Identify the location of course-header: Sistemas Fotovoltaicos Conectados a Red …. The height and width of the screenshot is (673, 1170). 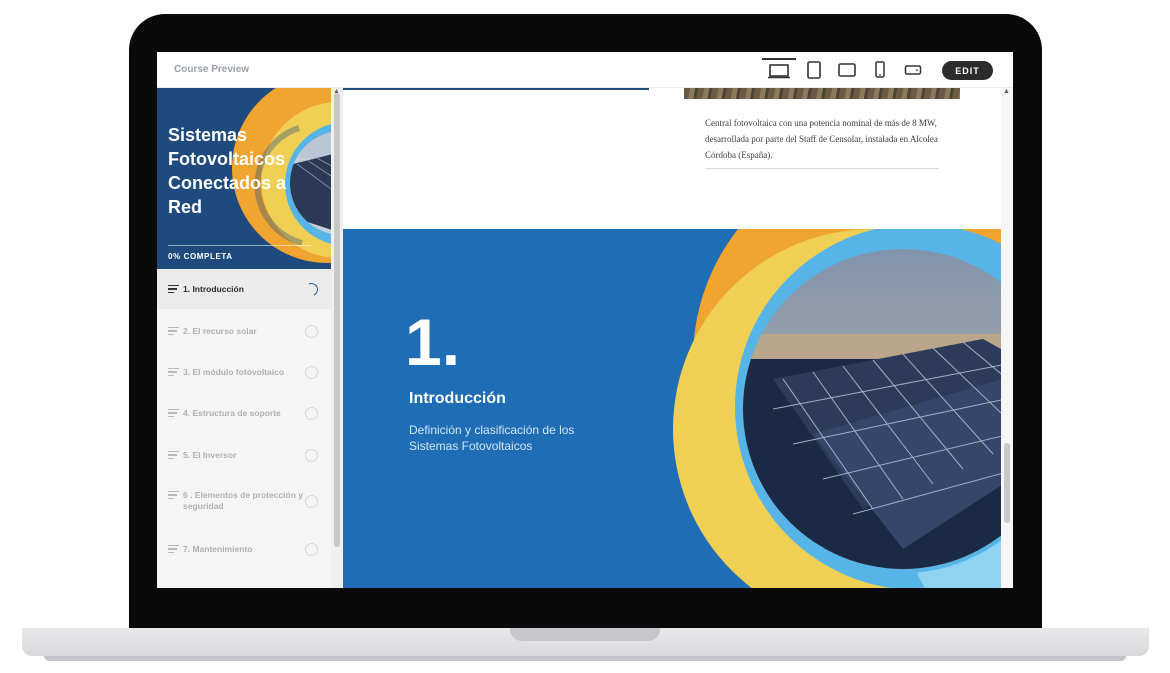
(244, 178).